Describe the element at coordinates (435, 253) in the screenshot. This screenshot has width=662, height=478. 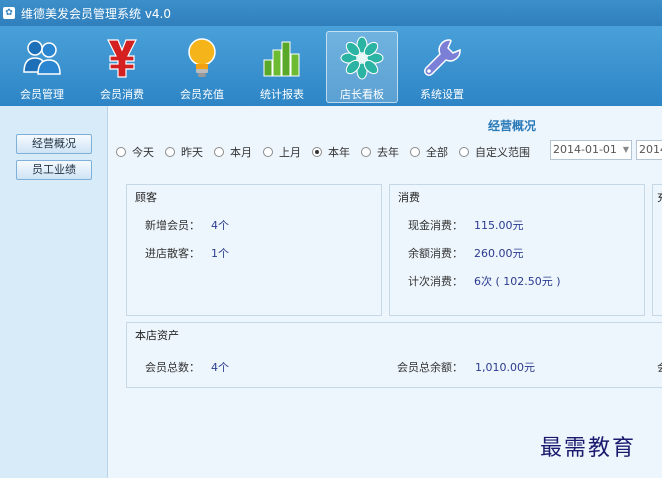
I see `row-key: 余额消费：` at that location.